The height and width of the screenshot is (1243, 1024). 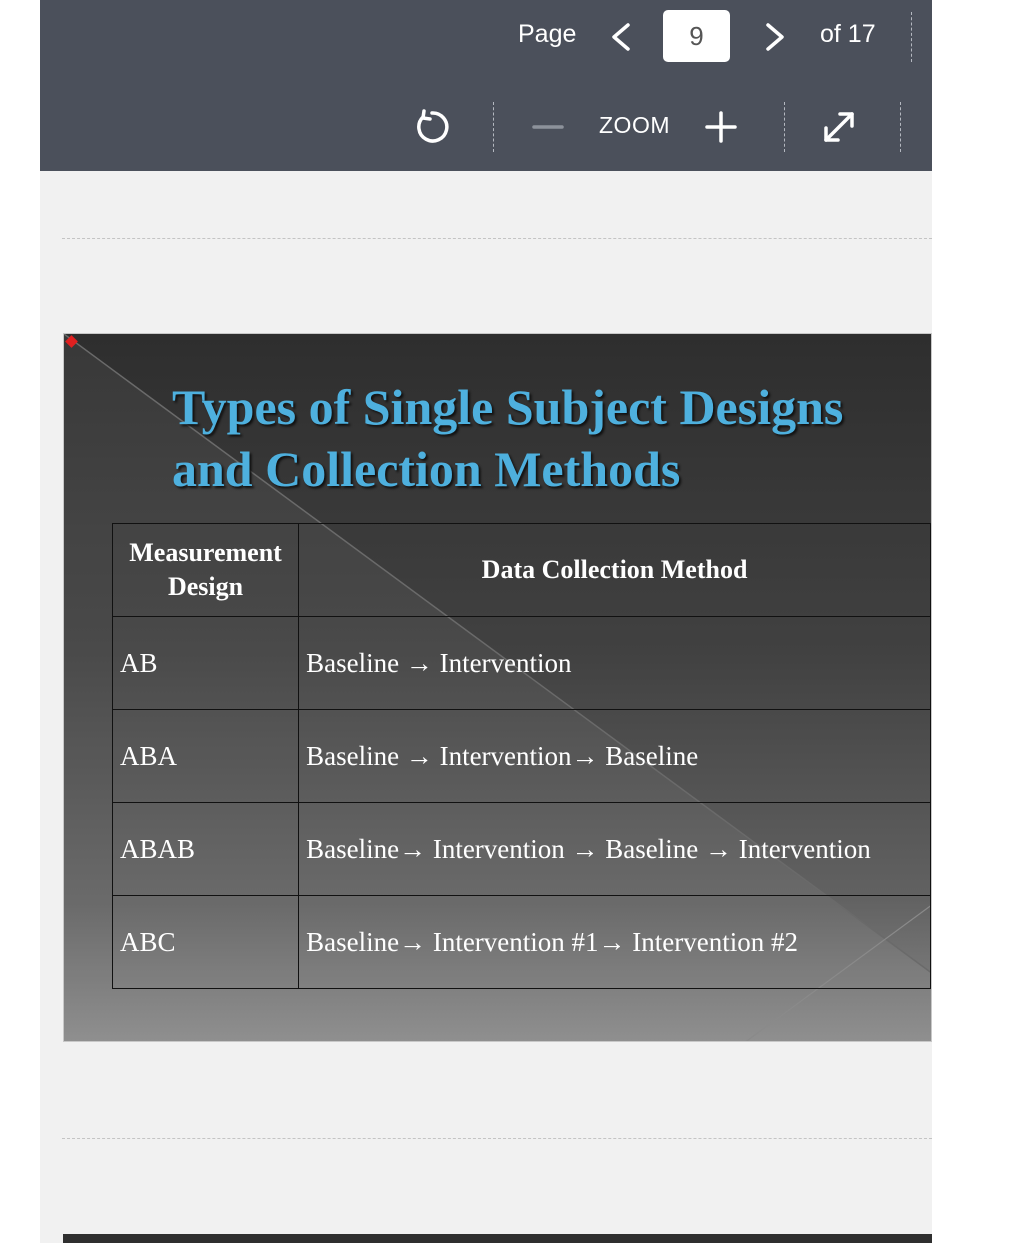 I want to click on method-cell: Baseline → Intervention, so click(x=614, y=663).